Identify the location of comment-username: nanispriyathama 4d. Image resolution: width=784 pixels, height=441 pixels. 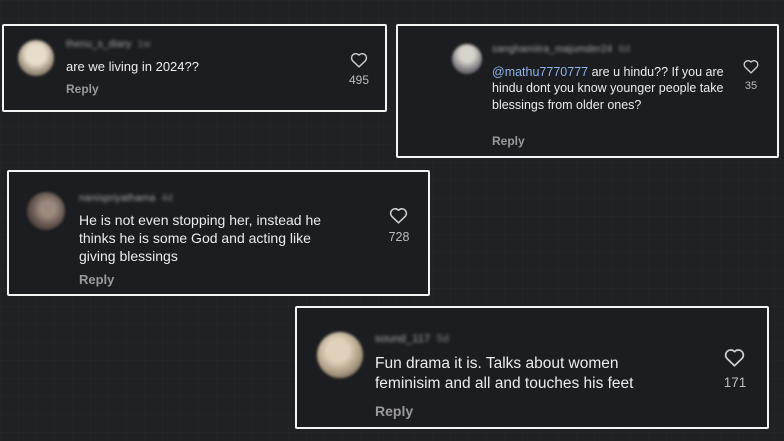
(126, 198).